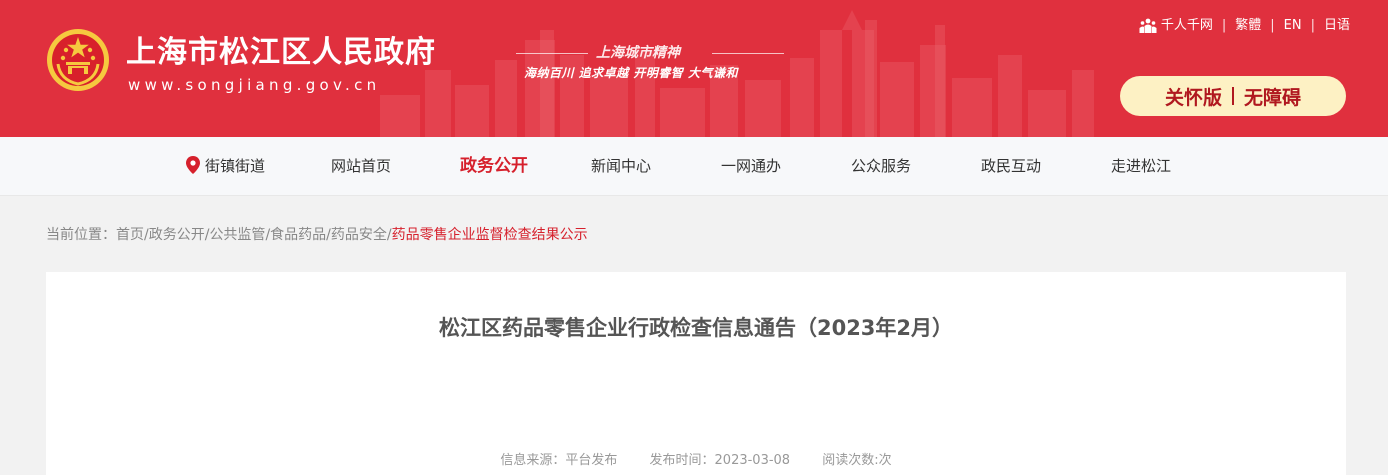  Describe the element at coordinates (552, 53) in the screenshot. I see `spirit-divider-left` at that location.